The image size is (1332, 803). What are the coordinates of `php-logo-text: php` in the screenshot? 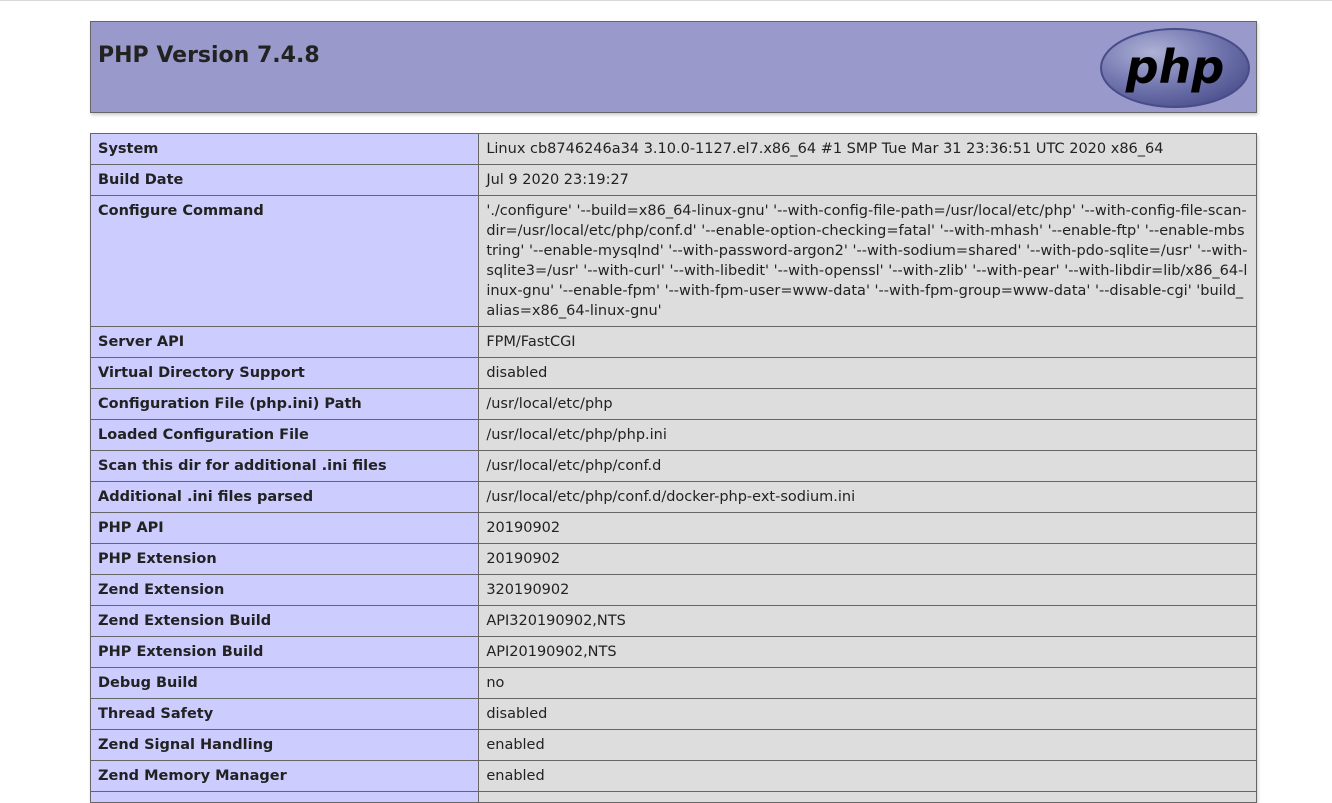 It's located at (1175, 67).